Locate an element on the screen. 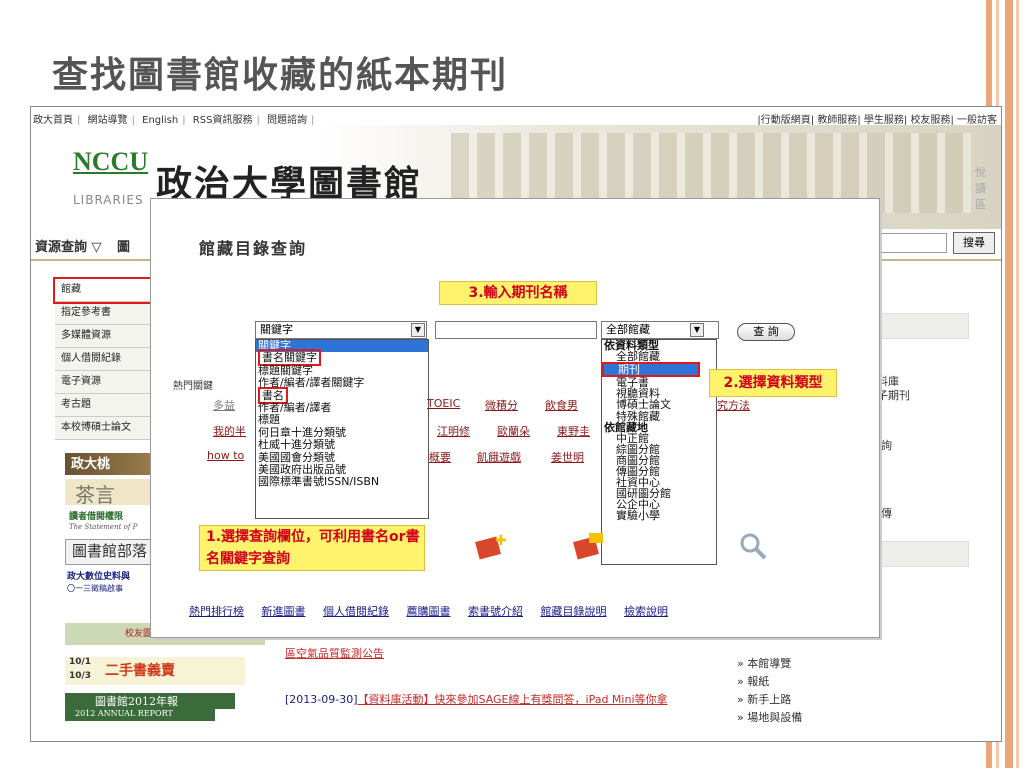 Image resolution: width=1024 pixels, height=768 pixels. right-list: » 本館導覽 » 報紙 » 新手上路 » 場地與設備 is located at coordinates (769, 691).